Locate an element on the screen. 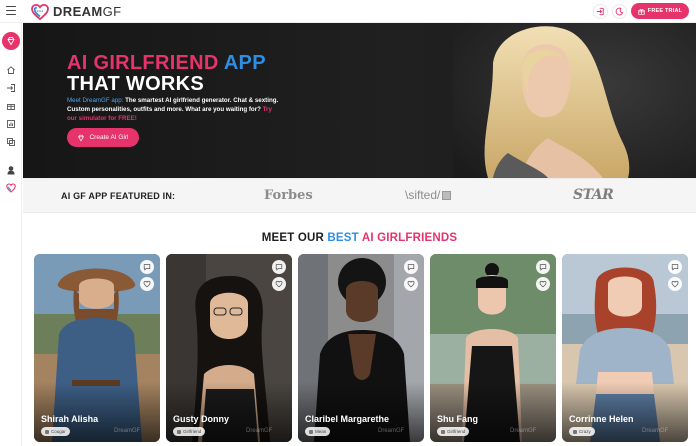 Image resolution: width=696 pixels, height=446 pixels. moon-icon is located at coordinates (619, 11).